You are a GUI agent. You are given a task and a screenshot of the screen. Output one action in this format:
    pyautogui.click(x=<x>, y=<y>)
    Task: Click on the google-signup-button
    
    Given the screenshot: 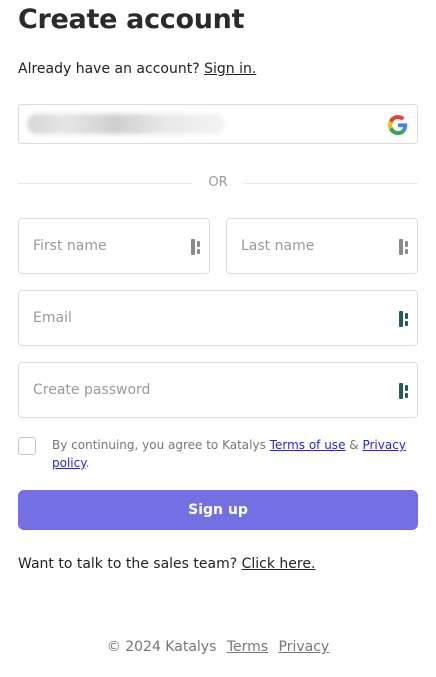 What is the action you would take?
    pyautogui.click(x=218, y=124)
    